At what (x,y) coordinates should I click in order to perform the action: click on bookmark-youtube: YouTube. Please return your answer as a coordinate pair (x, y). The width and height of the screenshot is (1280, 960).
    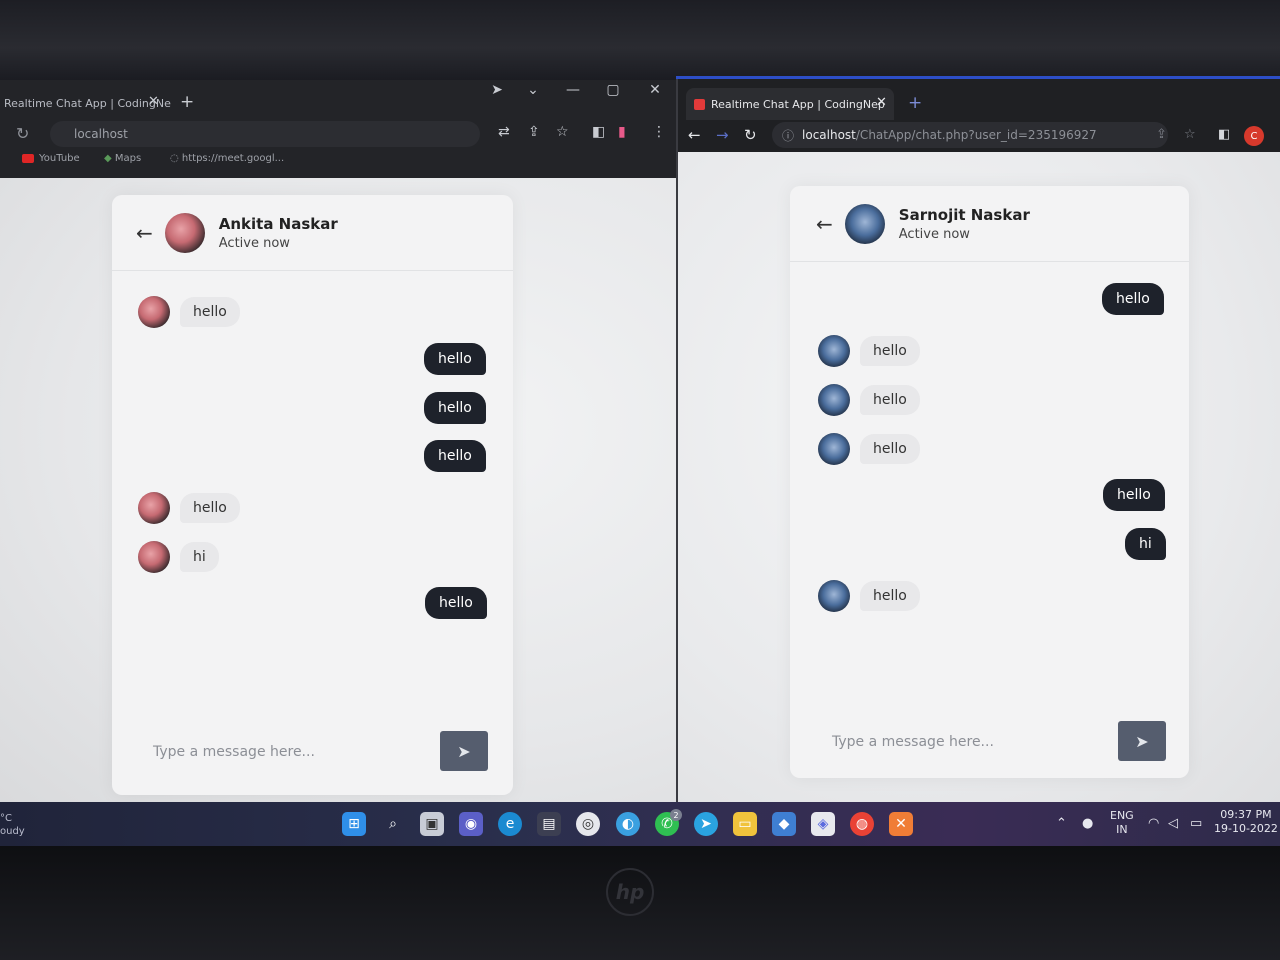
    Looking at the image, I should click on (51, 158).